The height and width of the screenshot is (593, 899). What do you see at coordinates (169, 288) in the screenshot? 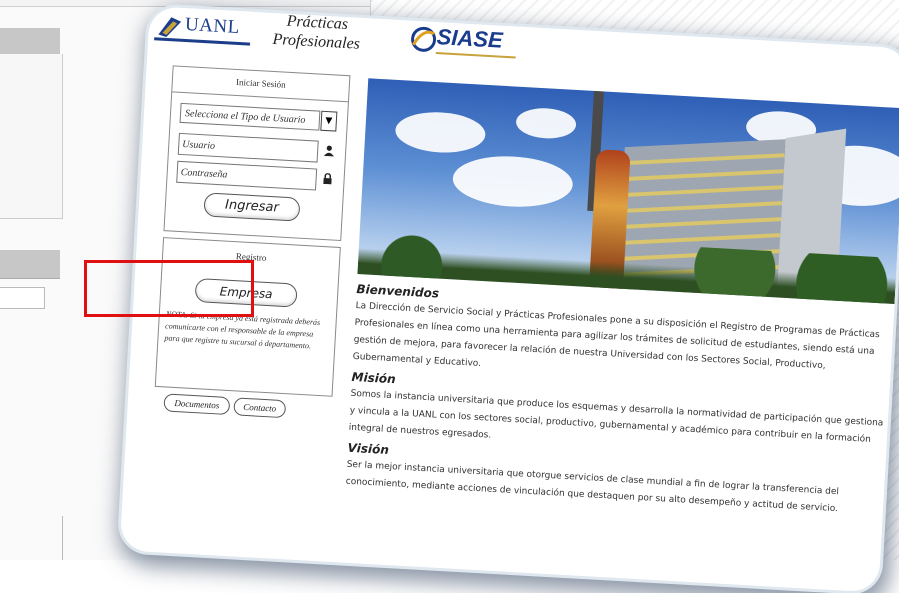
I see `empresa-highlight-box` at bounding box center [169, 288].